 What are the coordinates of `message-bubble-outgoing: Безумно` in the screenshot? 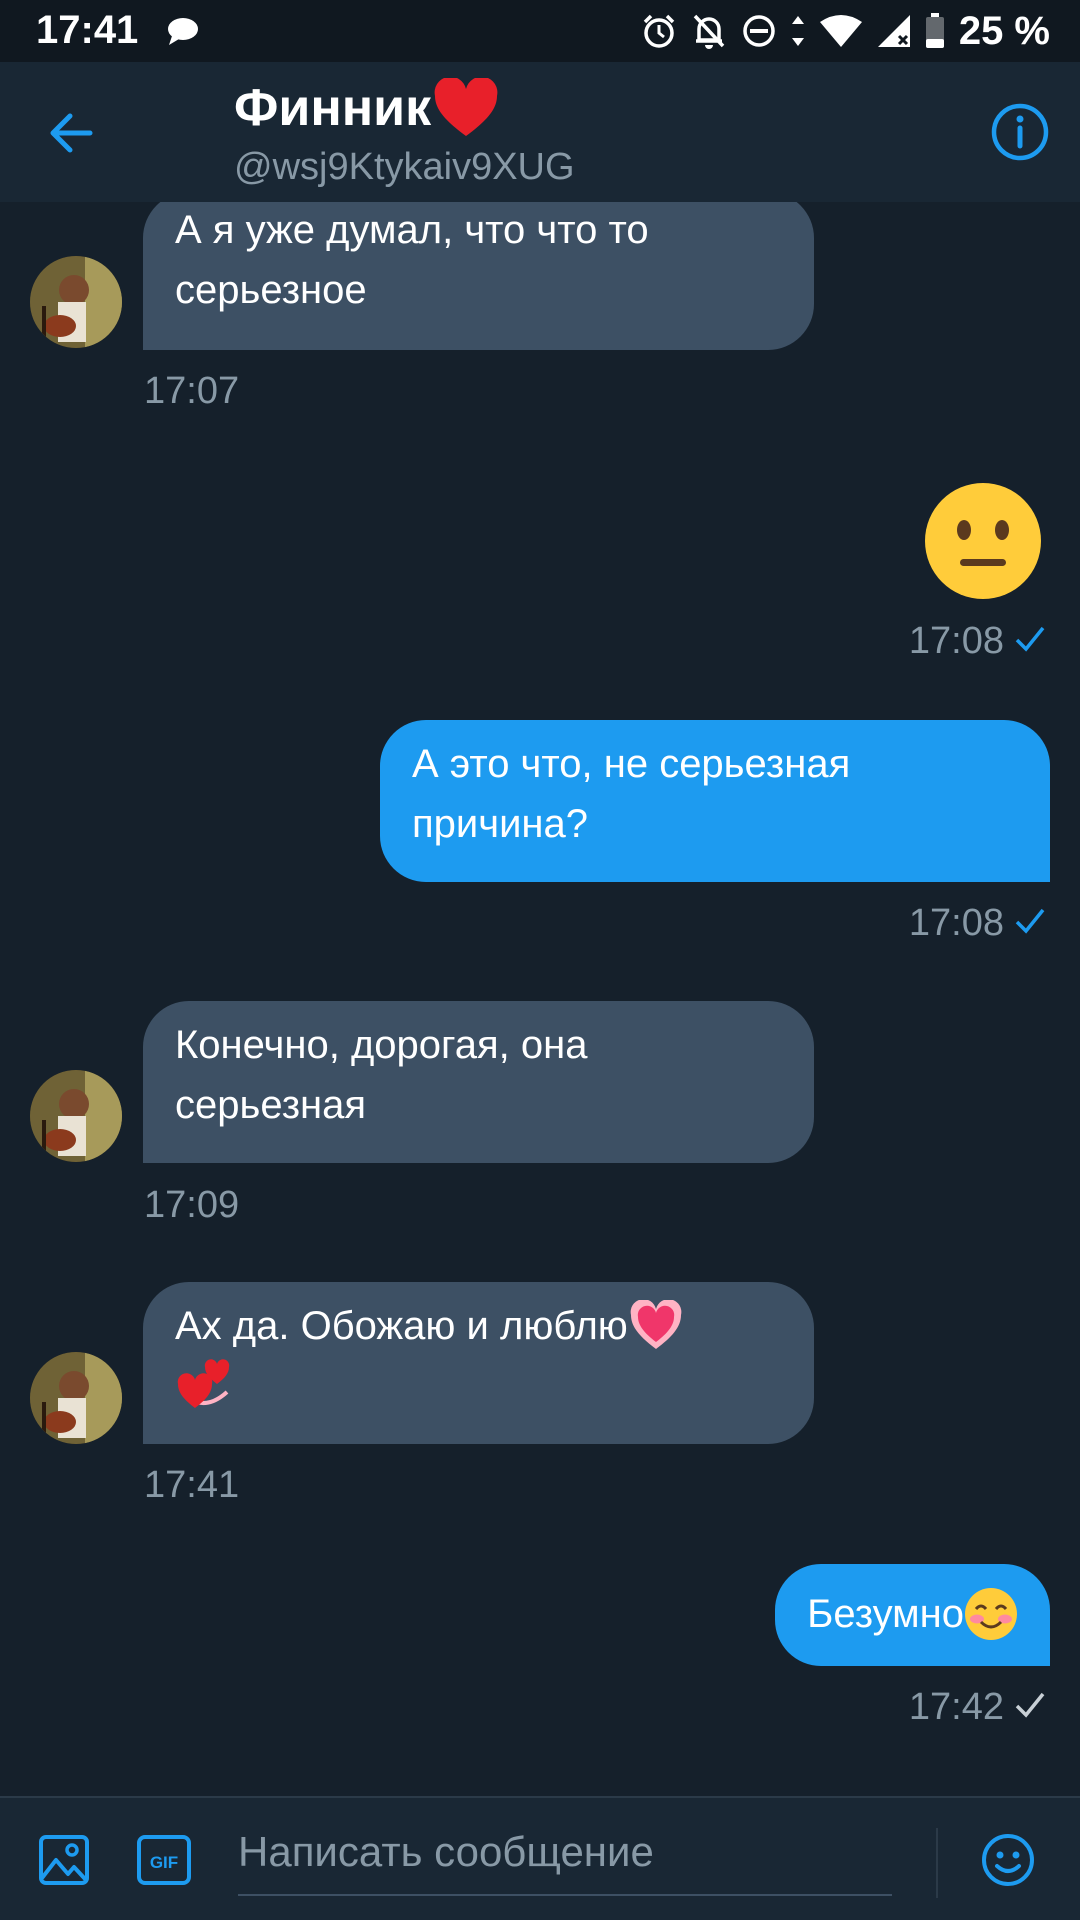 It's located at (912, 1615).